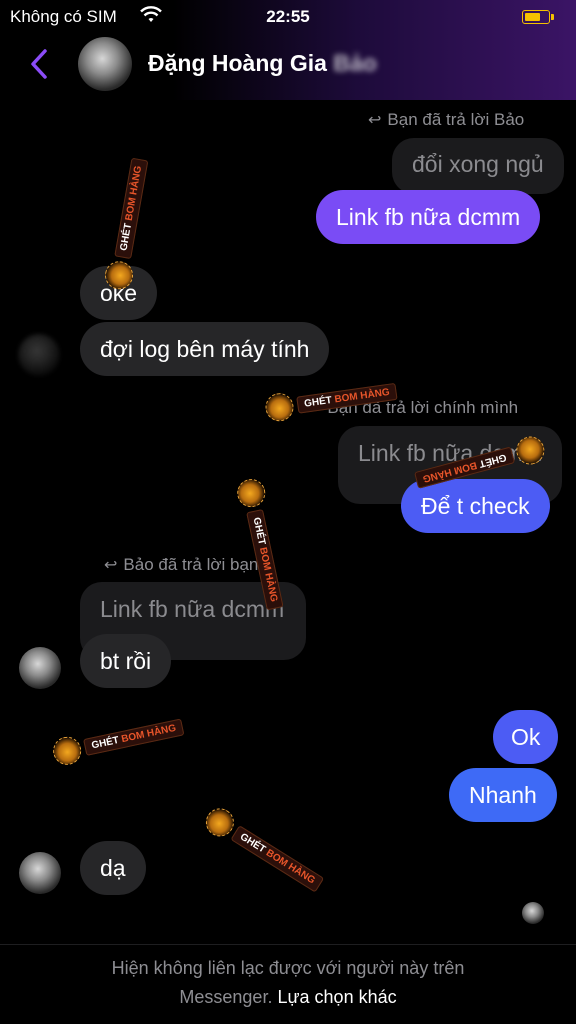 This screenshot has width=576, height=1024. Describe the element at coordinates (428, 217) in the screenshot. I see `outgoing-message: Link fb nữa dcmm` at that location.